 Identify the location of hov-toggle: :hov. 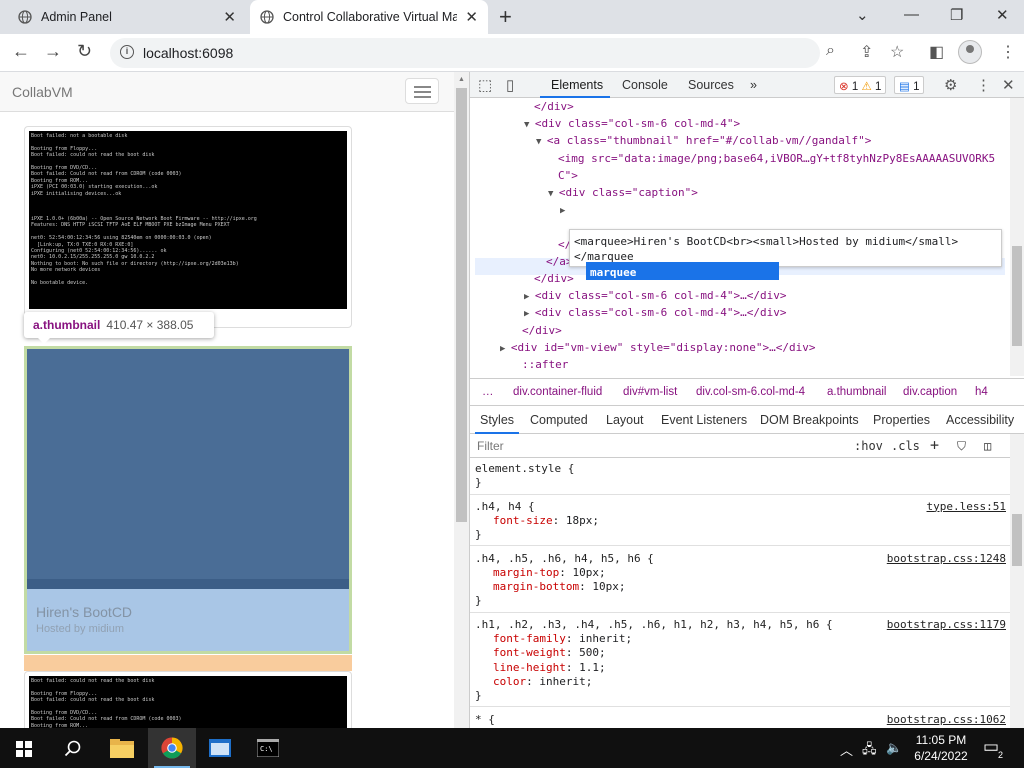
(868, 446).